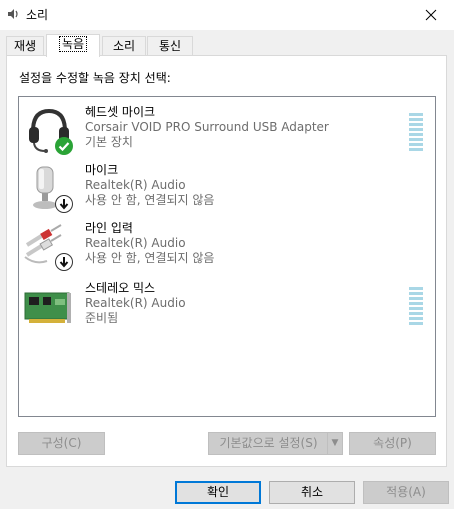  What do you see at coordinates (218, 492) in the screenshot?
I see `ok-button: 확인` at bounding box center [218, 492].